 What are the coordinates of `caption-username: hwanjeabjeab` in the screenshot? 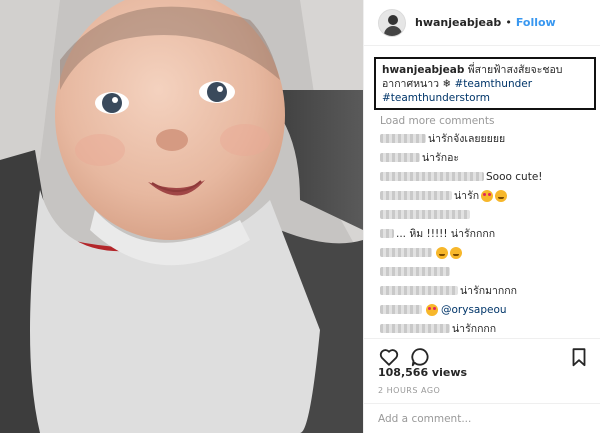 It's located at (423, 70).